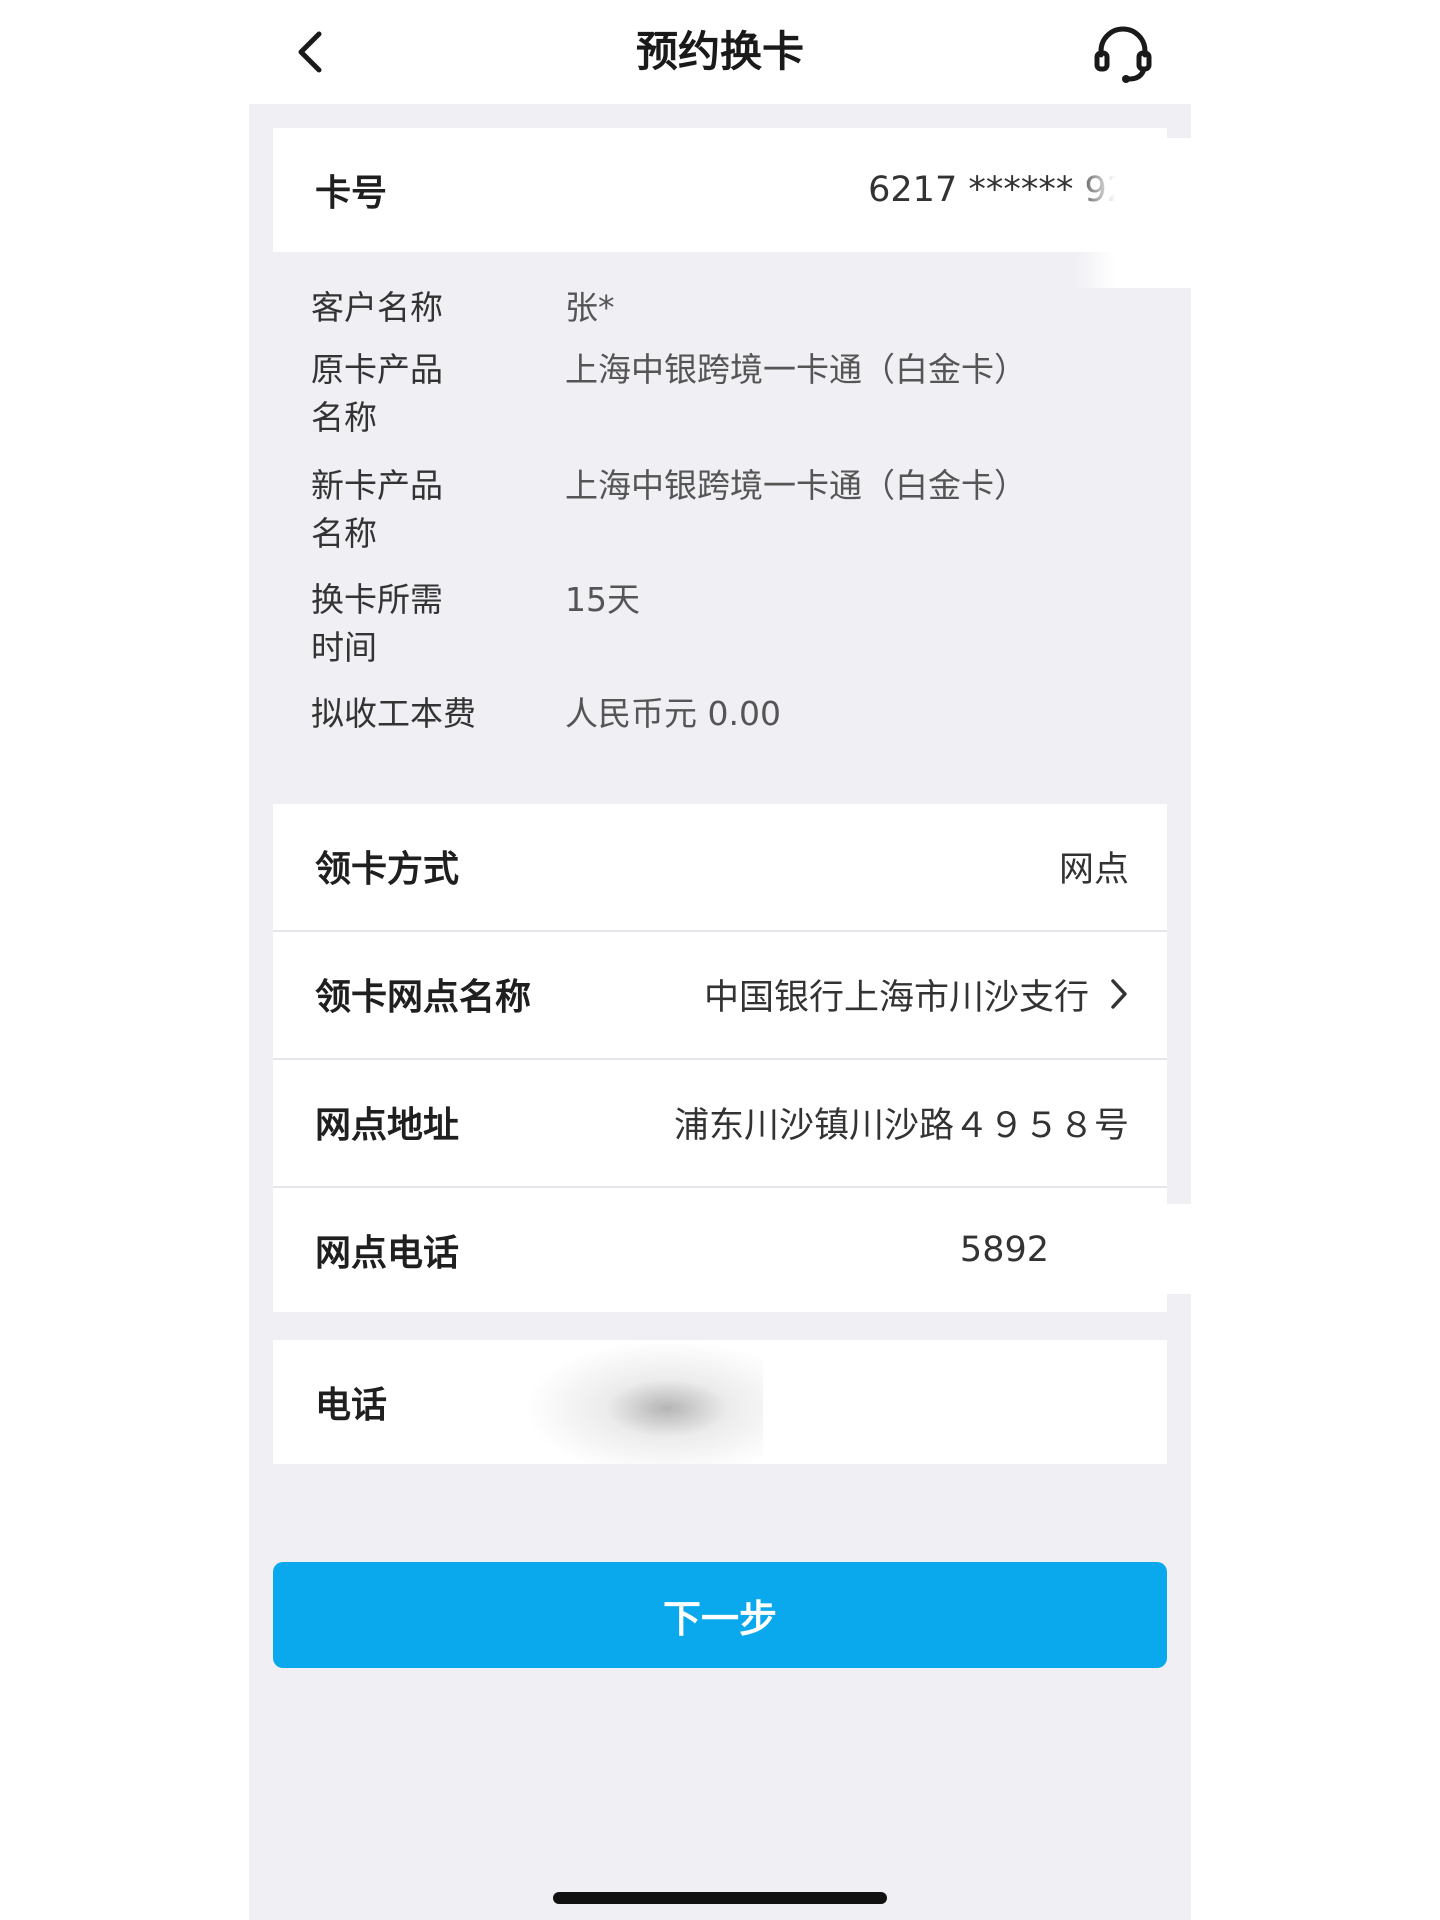  I want to click on home-indicator, so click(720, 1898).